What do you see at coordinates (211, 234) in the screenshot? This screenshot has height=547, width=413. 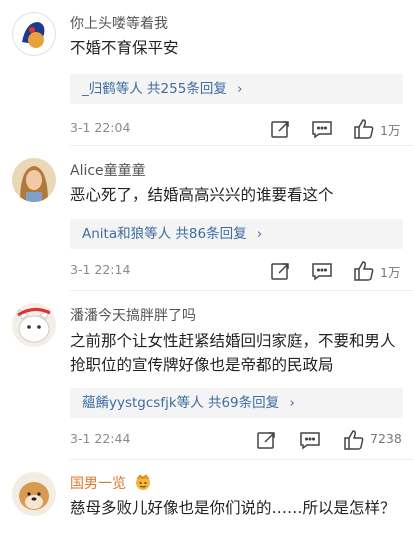 I see `reply-count: 共86条回复` at bounding box center [211, 234].